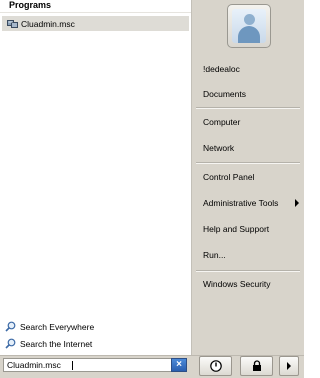  What do you see at coordinates (237, 284) in the screenshot?
I see `menu-item-windows-security: Windows Security` at bounding box center [237, 284].